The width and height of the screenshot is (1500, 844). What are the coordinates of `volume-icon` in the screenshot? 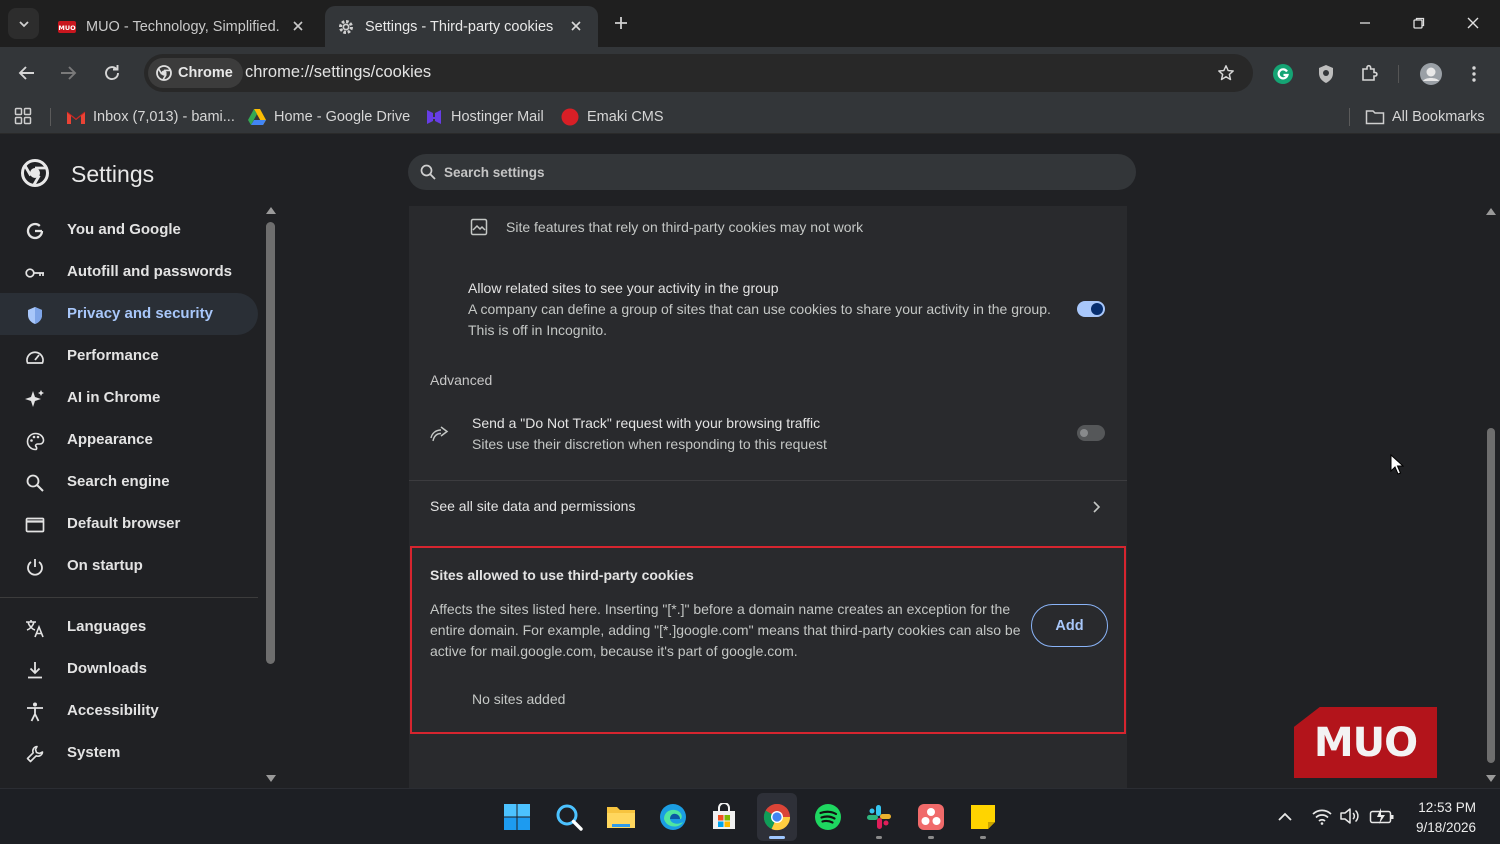 It's located at (1350, 817).